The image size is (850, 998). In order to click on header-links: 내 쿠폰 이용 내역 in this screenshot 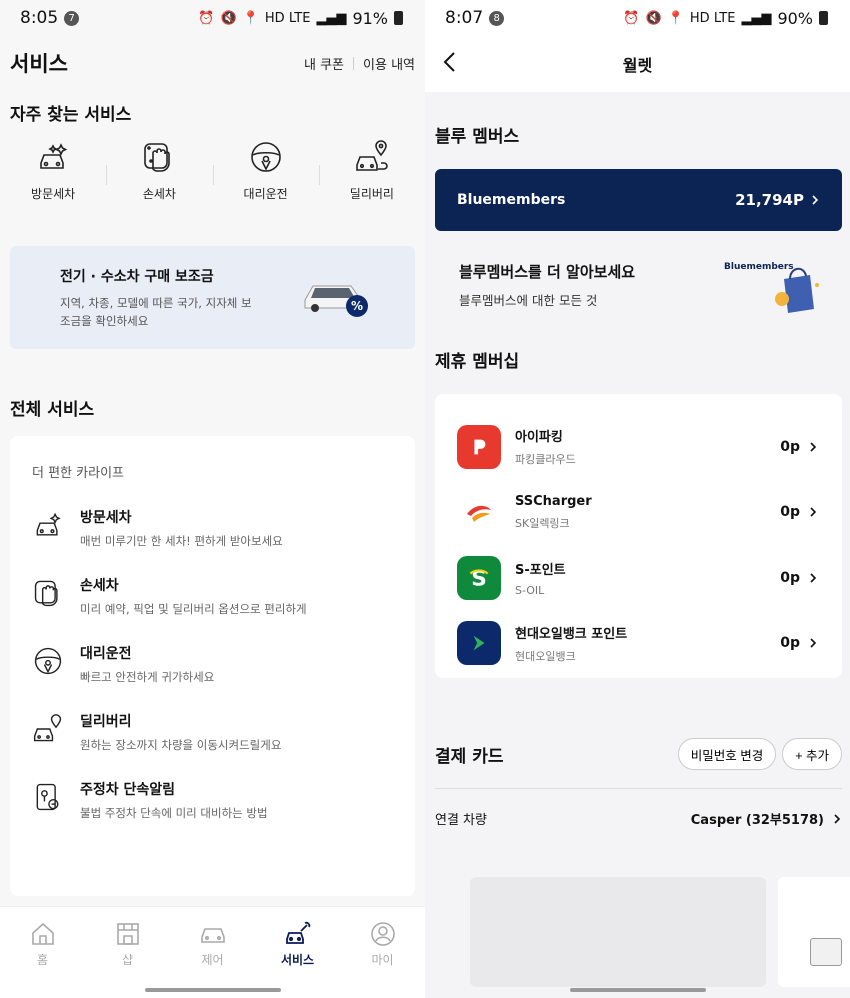, I will do `click(359, 63)`.